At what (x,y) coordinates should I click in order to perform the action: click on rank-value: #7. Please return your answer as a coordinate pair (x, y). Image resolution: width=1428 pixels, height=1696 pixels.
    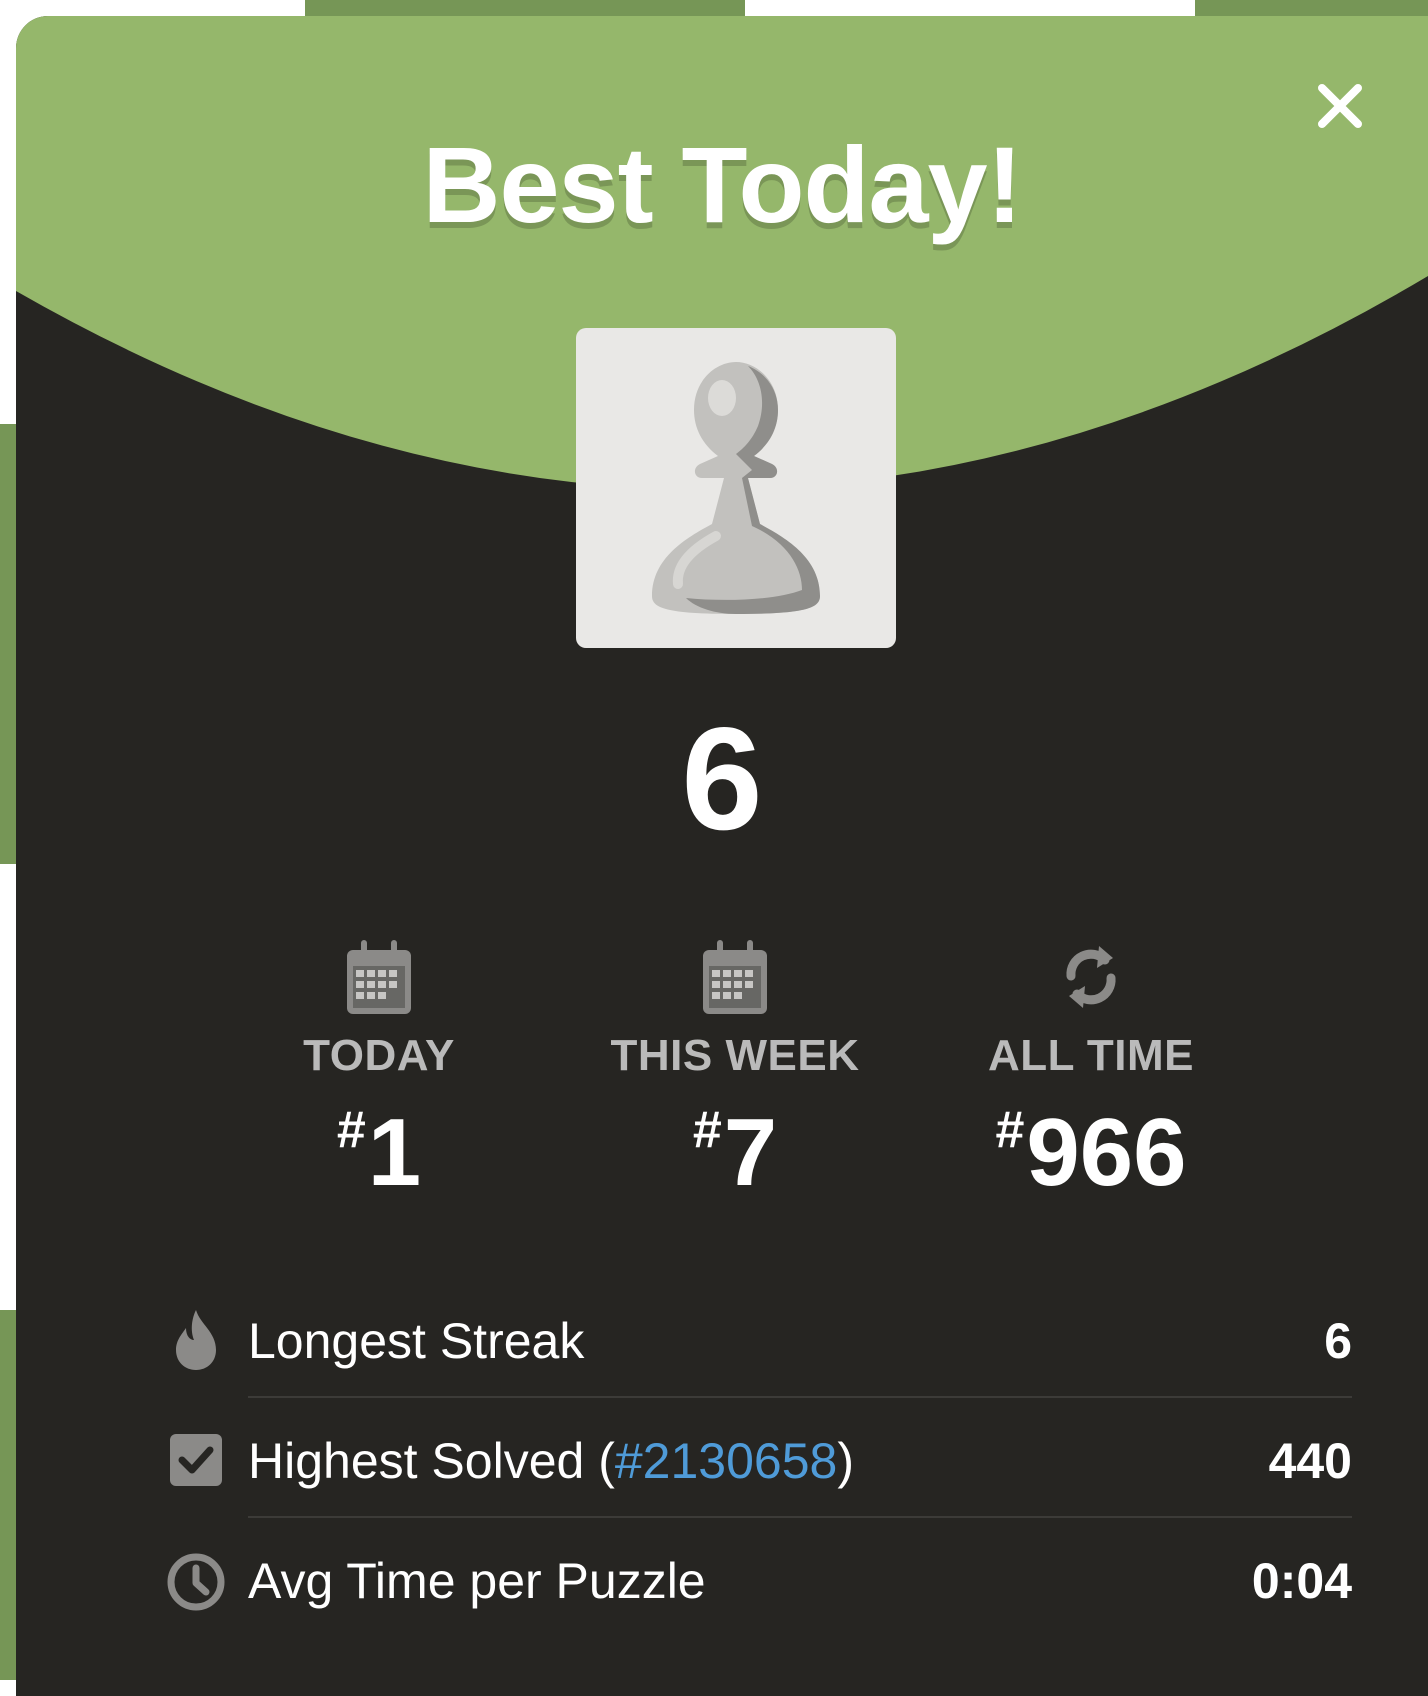
    Looking at the image, I should click on (735, 1152).